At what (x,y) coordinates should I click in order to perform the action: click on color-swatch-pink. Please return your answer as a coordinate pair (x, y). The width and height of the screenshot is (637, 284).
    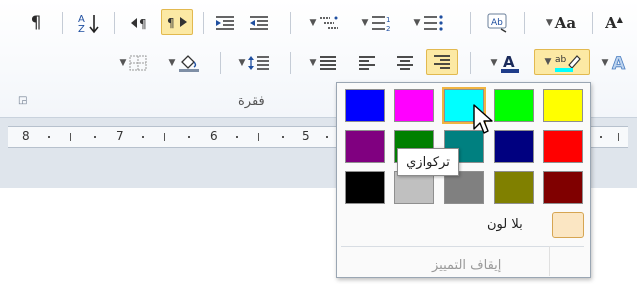
    Looking at the image, I should click on (414, 105).